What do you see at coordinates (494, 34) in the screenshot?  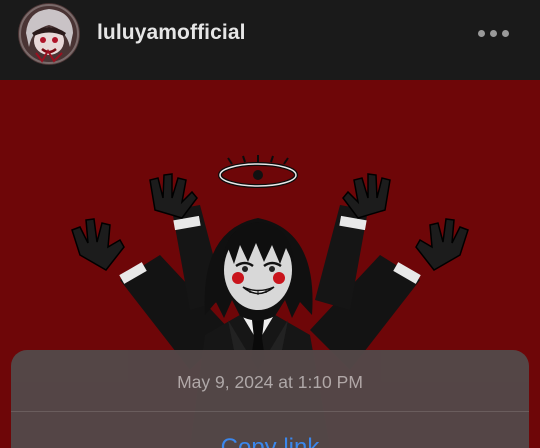 I see `more-options-icon` at bounding box center [494, 34].